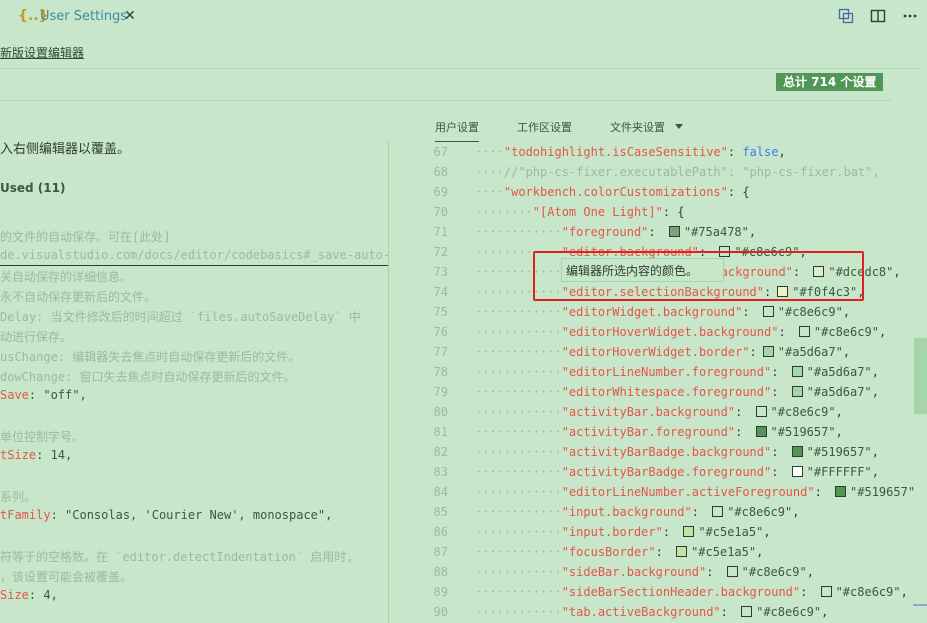 Image resolution: width=927 pixels, height=623 pixels. What do you see at coordinates (14, 595) in the screenshot?
I see `setting-key: Size` at bounding box center [14, 595].